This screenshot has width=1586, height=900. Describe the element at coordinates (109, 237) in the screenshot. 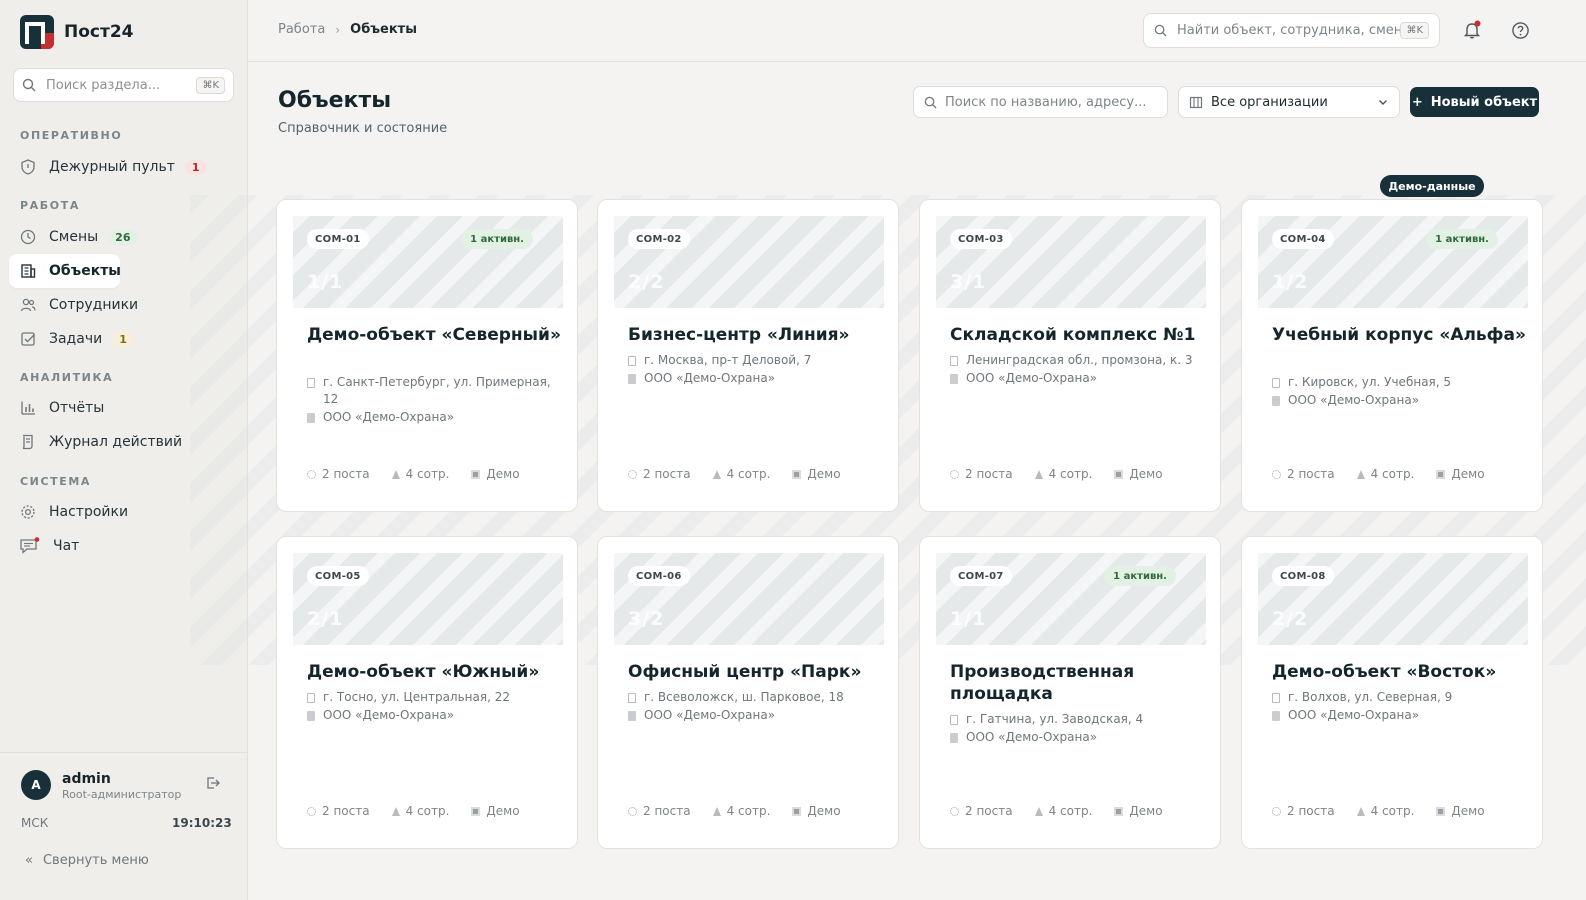

I see `sidebar-item-shifts: Смены 26` at that location.